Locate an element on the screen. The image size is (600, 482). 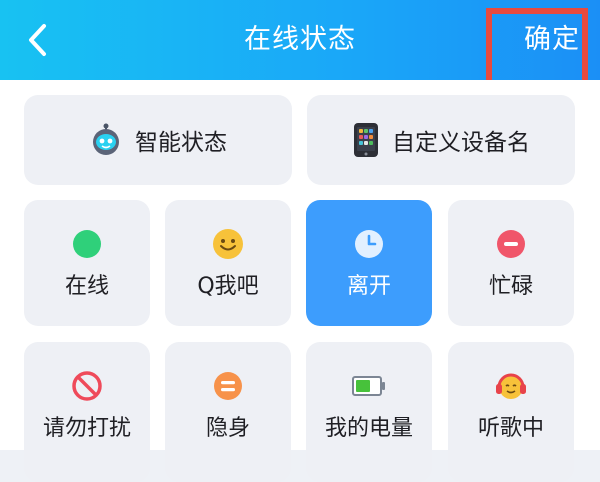
custom-device-name-label: 自定义设备名 is located at coordinates (461, 143).